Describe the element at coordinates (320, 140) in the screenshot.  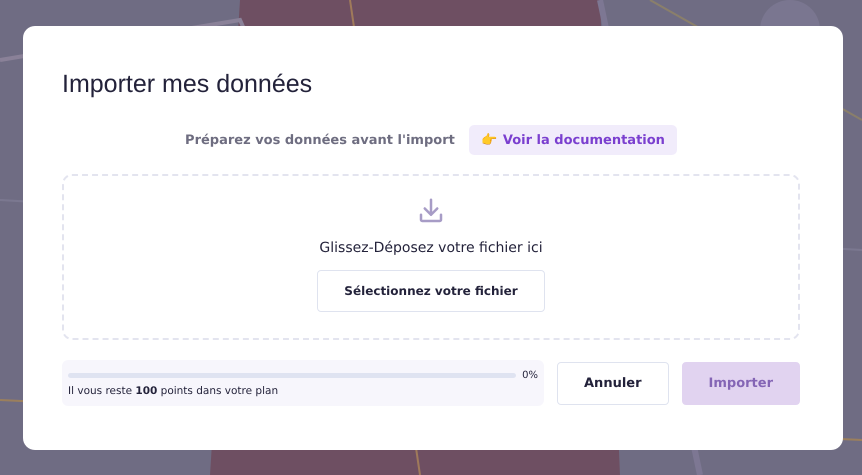
I see `hint-text: Préparez vos données avant l'import` at that location.